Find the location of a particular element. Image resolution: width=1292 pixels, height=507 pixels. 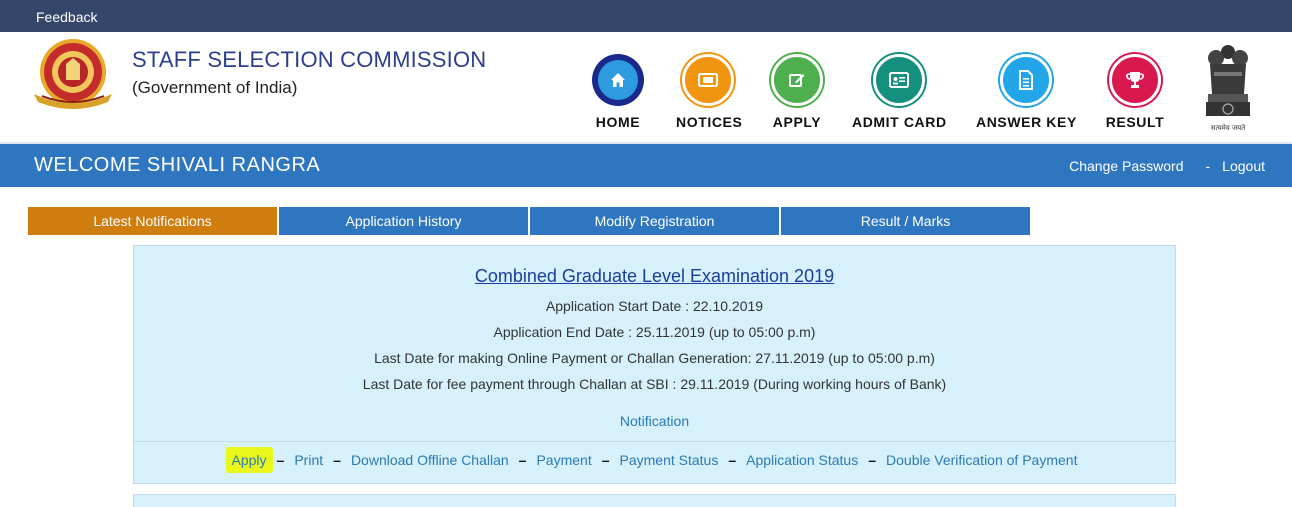

org-subtitle: (Government of India) is located at coordinates (215, 87).